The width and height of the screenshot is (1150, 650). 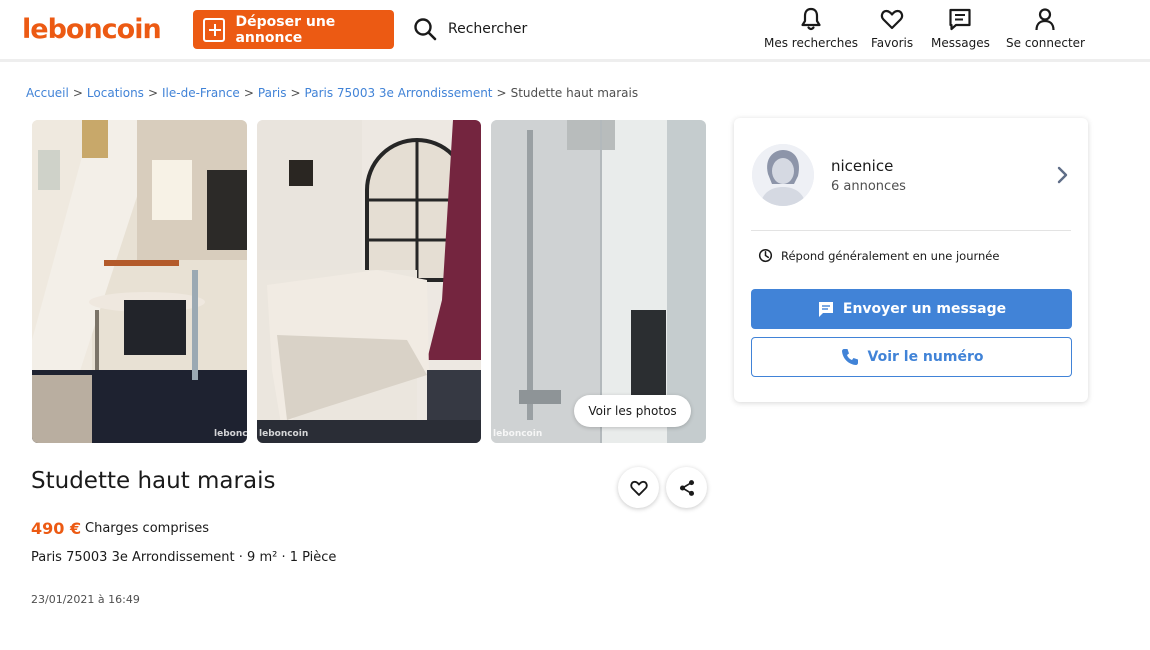 I want to click on share-icon, so click(x=686, y=487).